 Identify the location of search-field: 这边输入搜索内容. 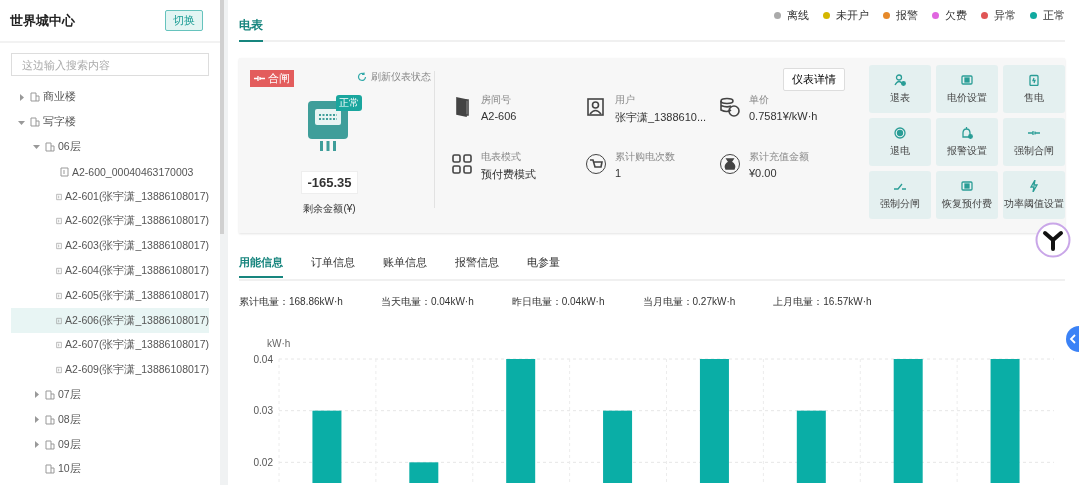
(110, 64).